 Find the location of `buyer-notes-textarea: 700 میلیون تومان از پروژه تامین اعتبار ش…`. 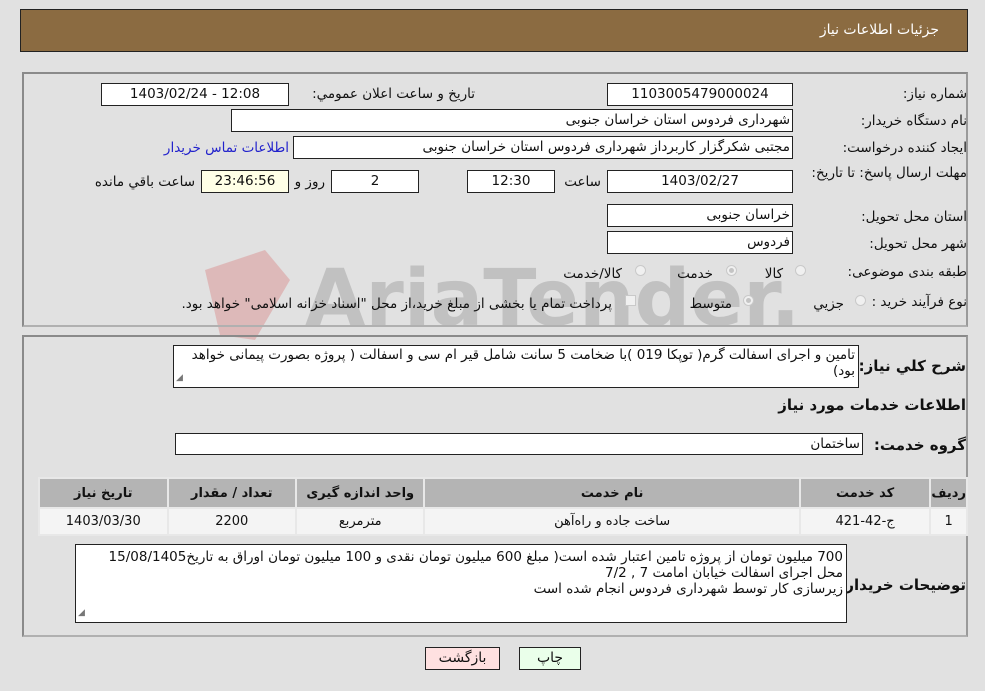

buyer-notes-textarea: 700 میلیون تومان از پروژه تامین اعتبار ش… is located at coordinates (461, 583).